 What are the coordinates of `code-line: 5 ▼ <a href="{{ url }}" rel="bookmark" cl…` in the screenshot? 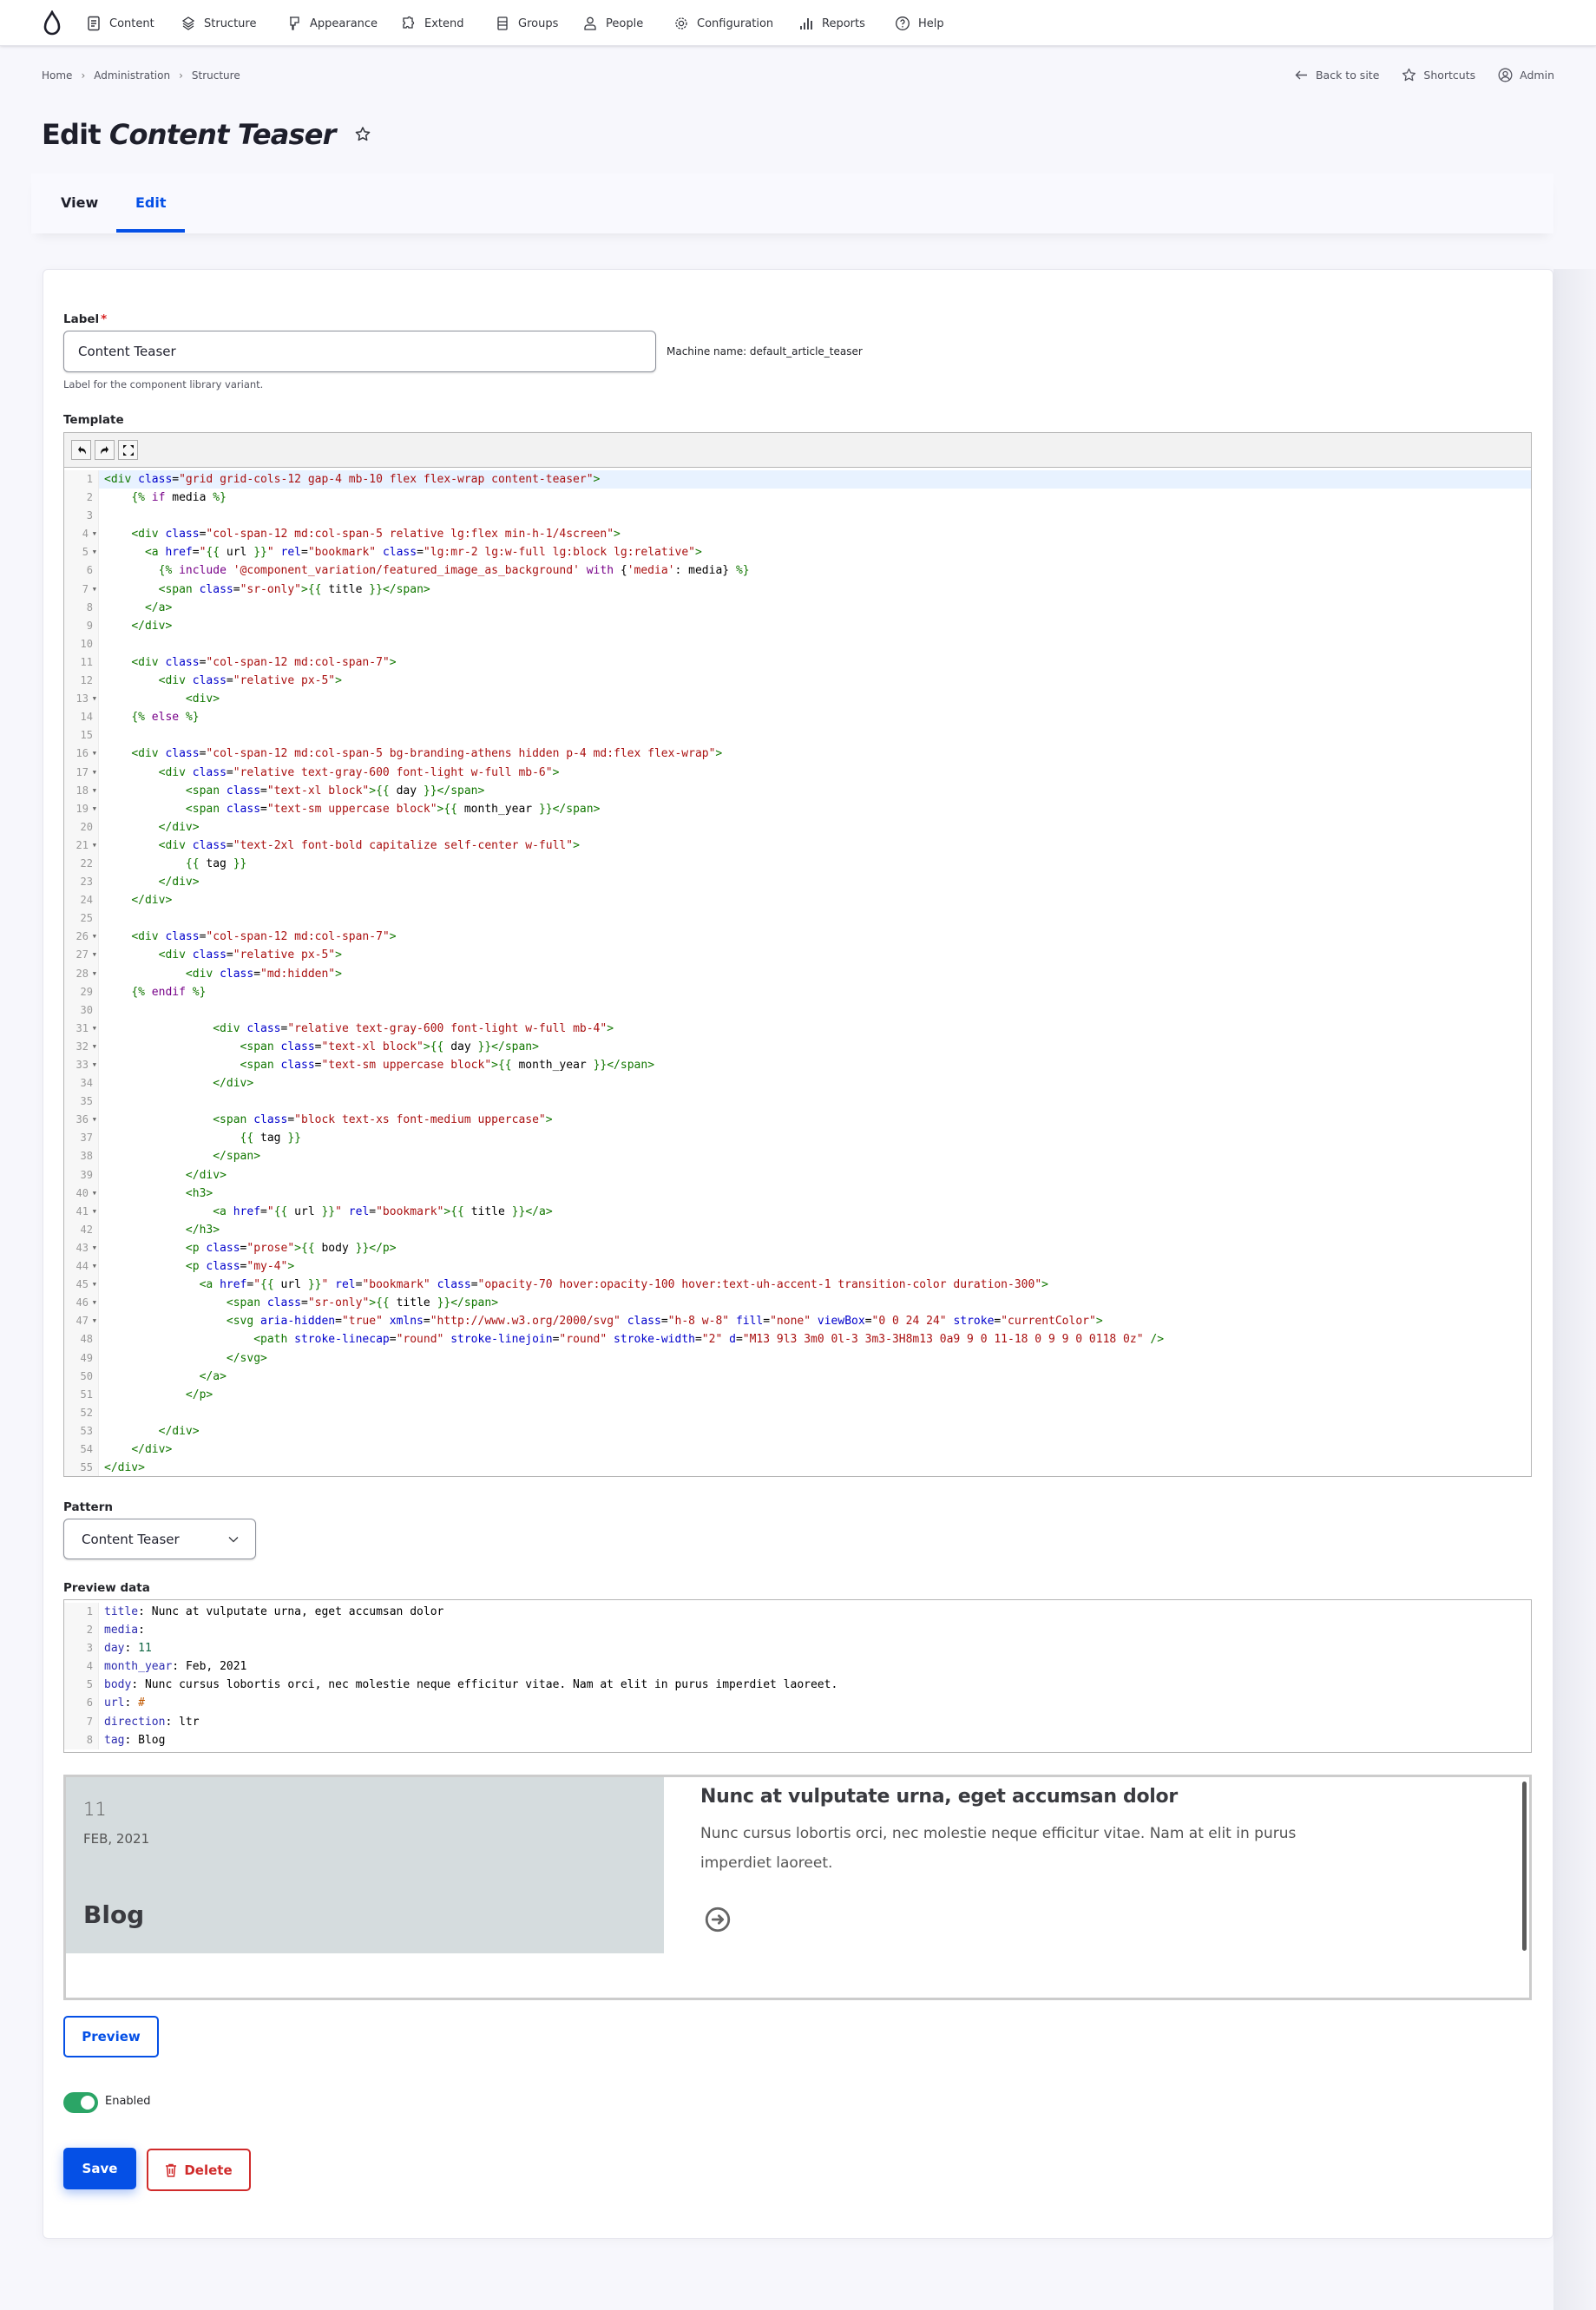 It's located at (797, 552).